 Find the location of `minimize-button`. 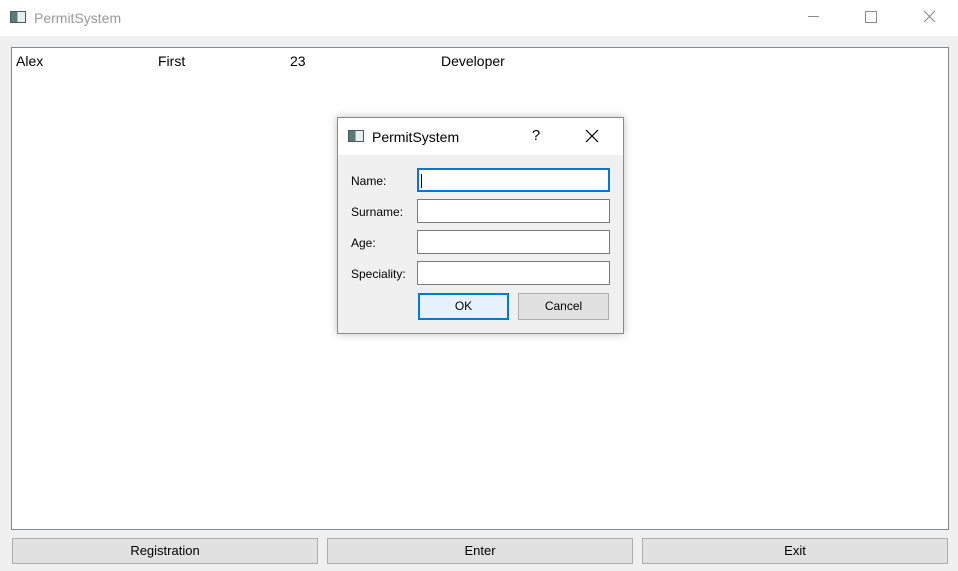

minimize-button is located at coordinates (813, 17).